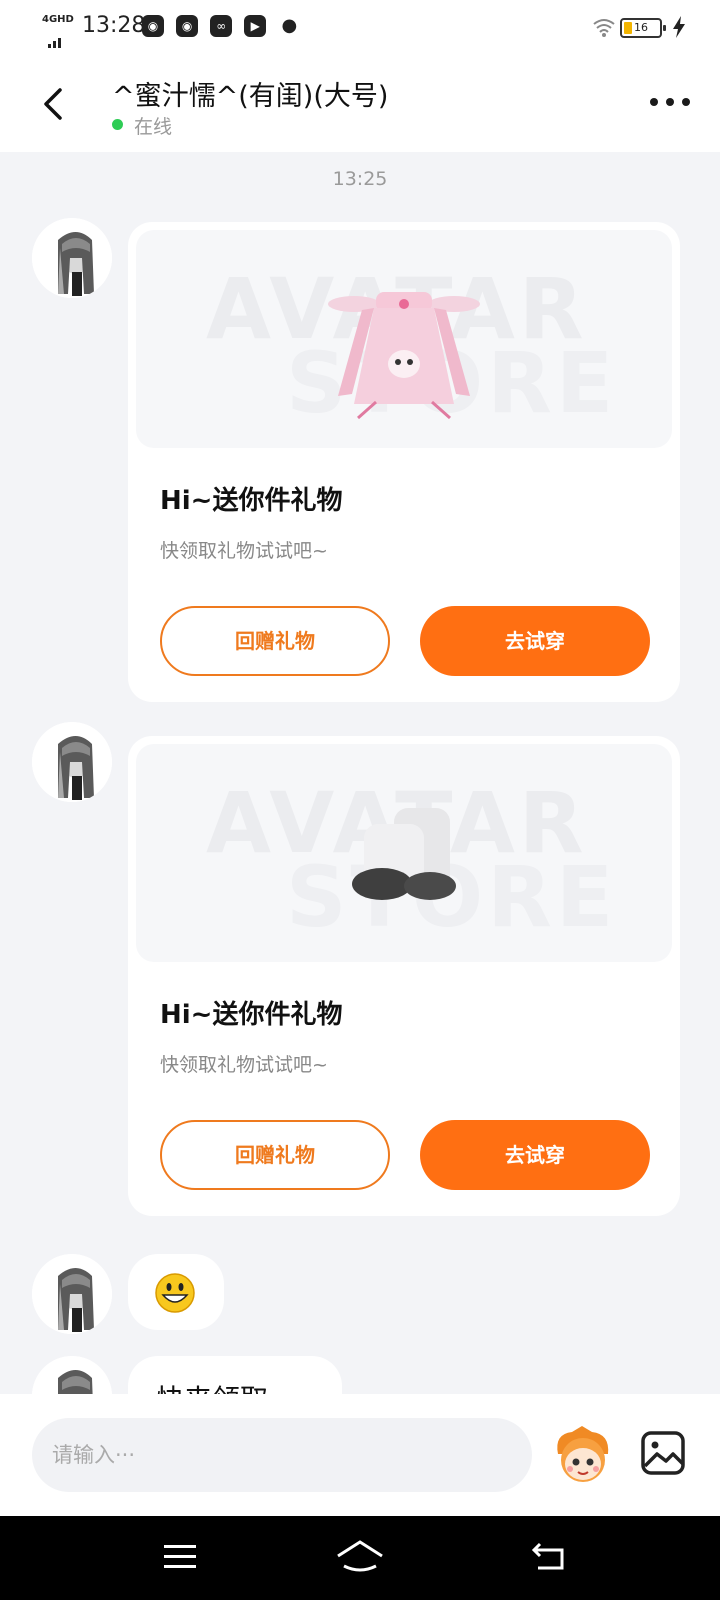  I want to click on wechat-icon: ●, so click(289, 26).